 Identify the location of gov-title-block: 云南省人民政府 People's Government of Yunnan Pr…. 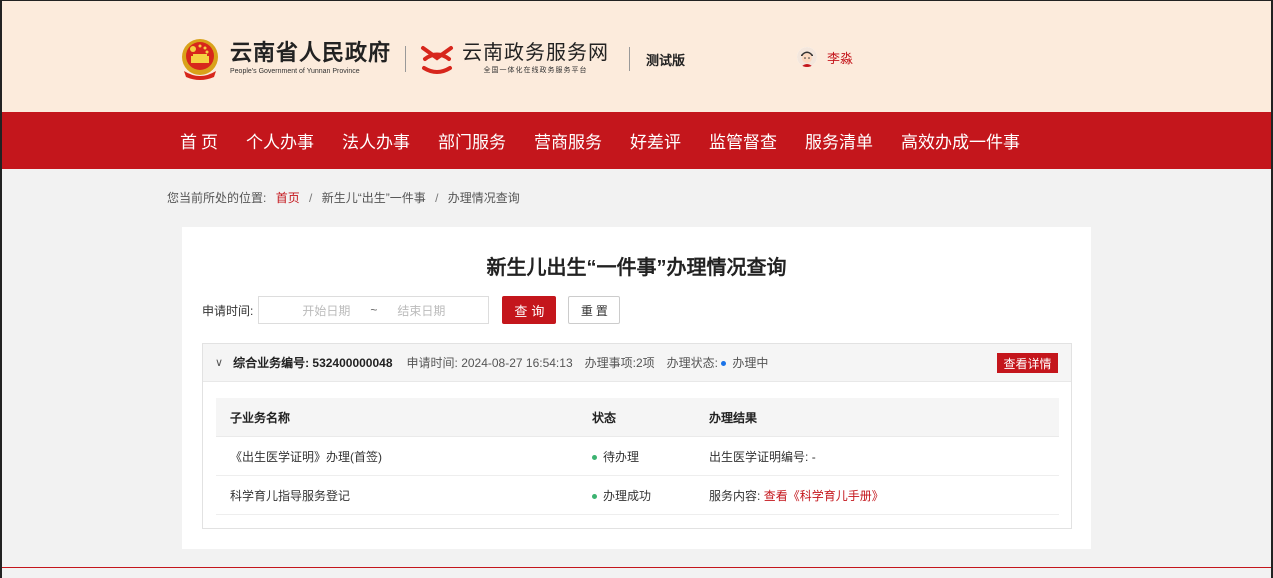
(310, 59).